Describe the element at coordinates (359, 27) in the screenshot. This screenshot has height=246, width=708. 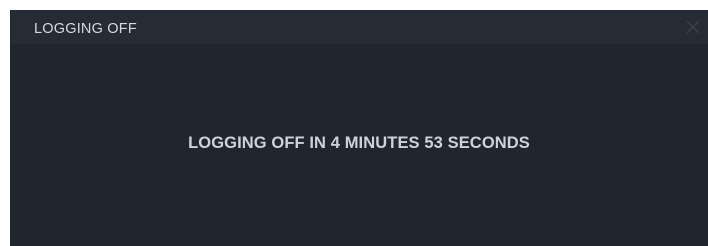
I see `dialog-titlebar: LOGGING OFF` at that location.